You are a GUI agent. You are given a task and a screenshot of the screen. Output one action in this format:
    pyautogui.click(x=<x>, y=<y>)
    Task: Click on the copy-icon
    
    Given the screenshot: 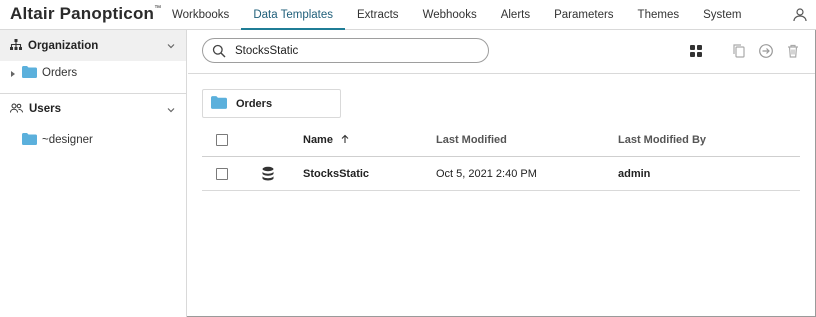 What is the action you would take?
    pyautogui.click(x=739, y=51)
    